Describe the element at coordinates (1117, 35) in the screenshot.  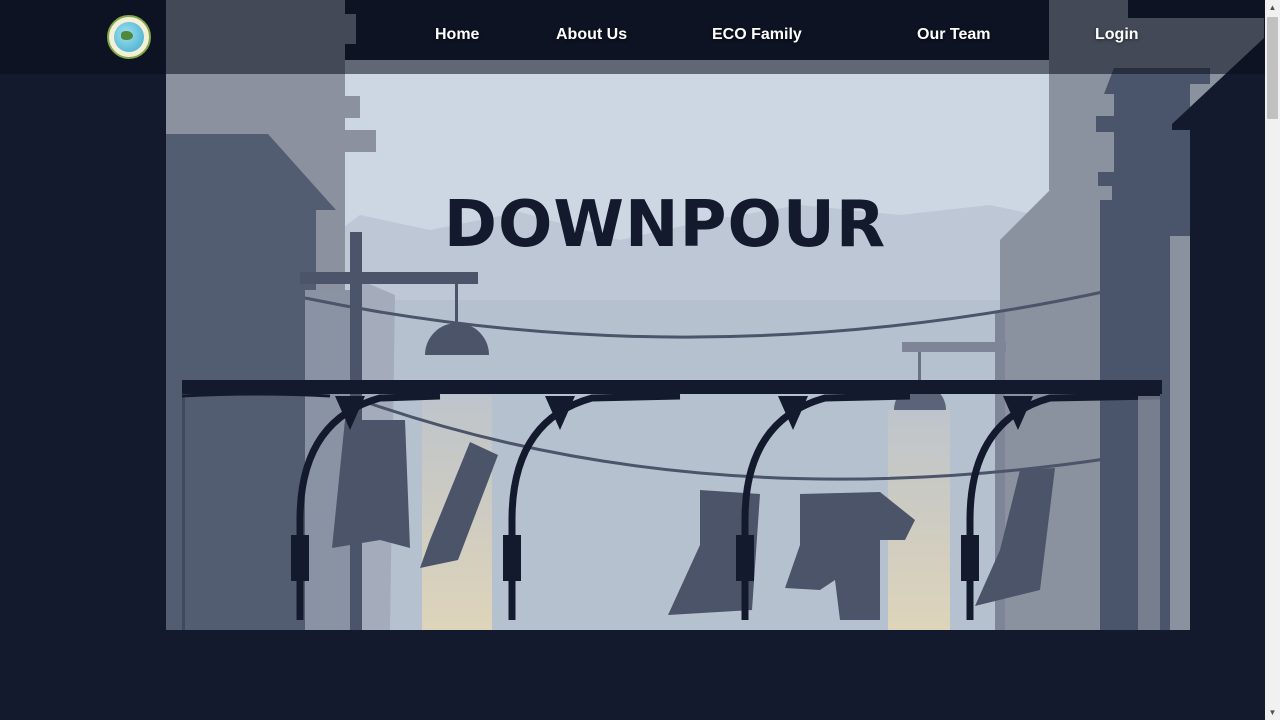
I see `nav-login-link: Login` at that location.